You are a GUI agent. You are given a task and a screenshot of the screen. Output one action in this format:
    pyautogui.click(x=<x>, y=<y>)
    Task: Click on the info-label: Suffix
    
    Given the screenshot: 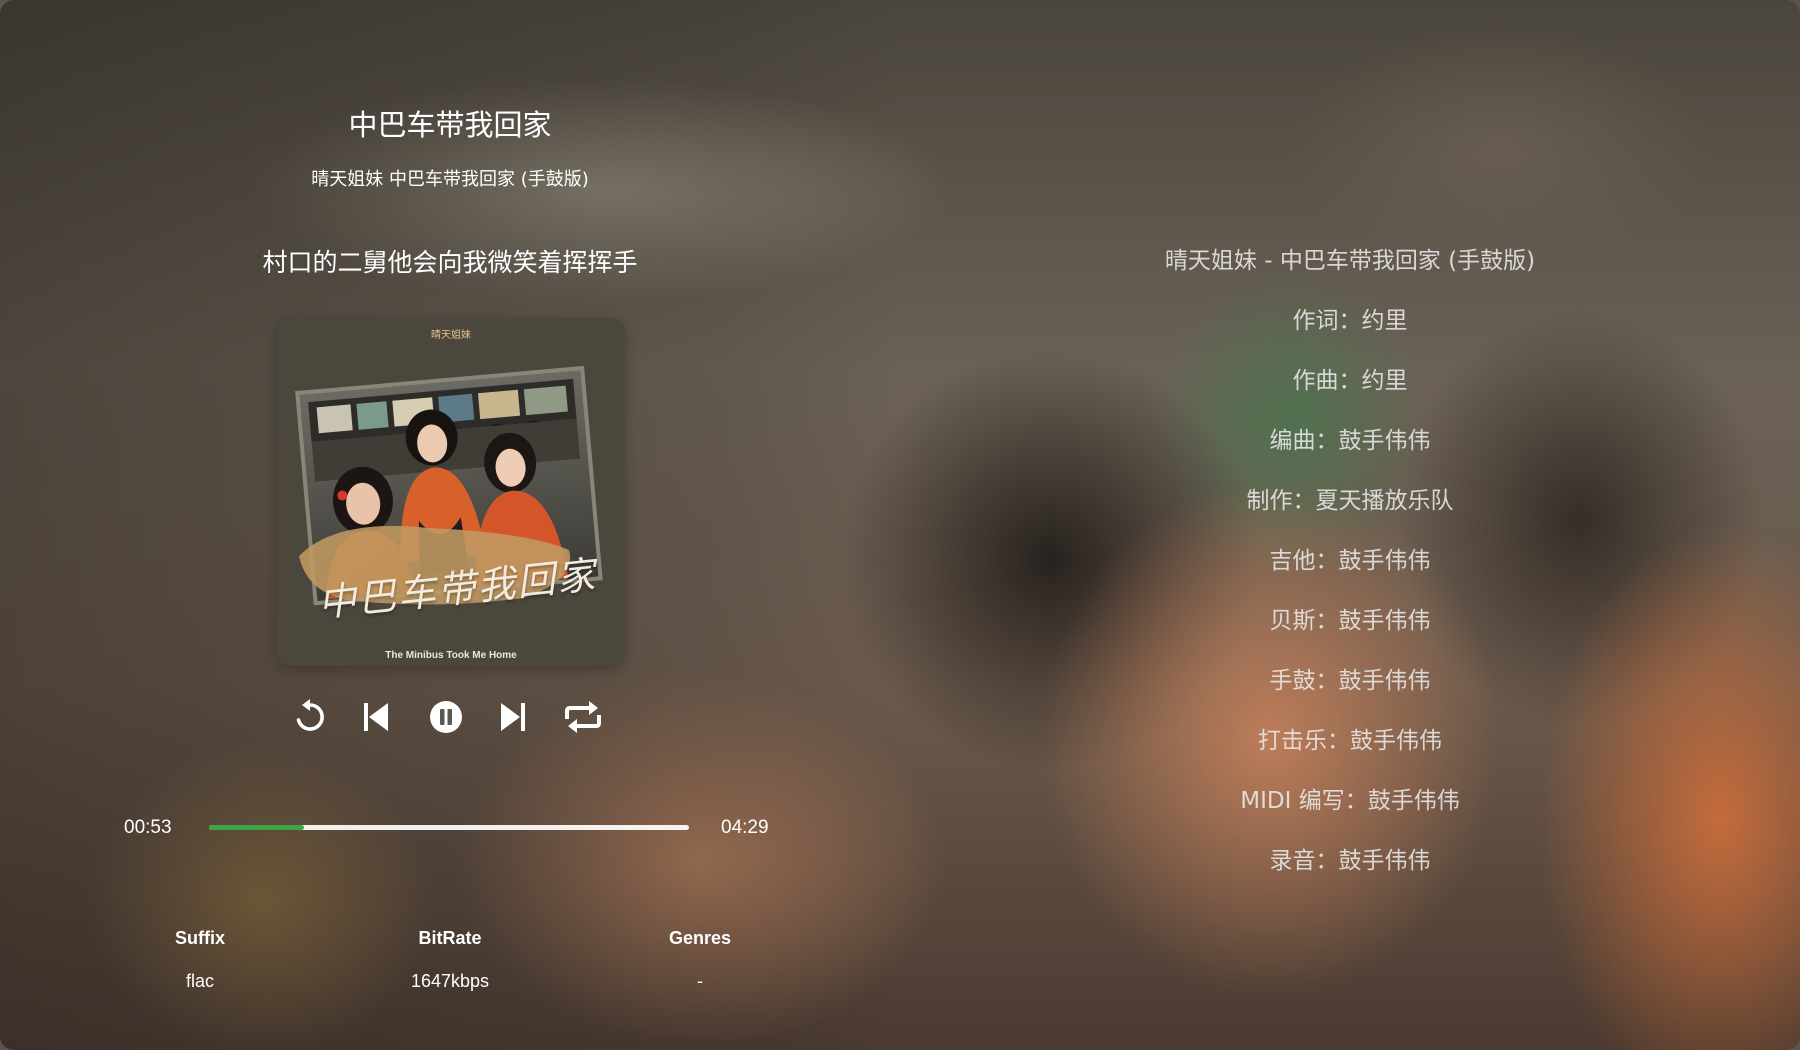 What is the action you would take?
    pyautogui.click(x=199, y=938)
    